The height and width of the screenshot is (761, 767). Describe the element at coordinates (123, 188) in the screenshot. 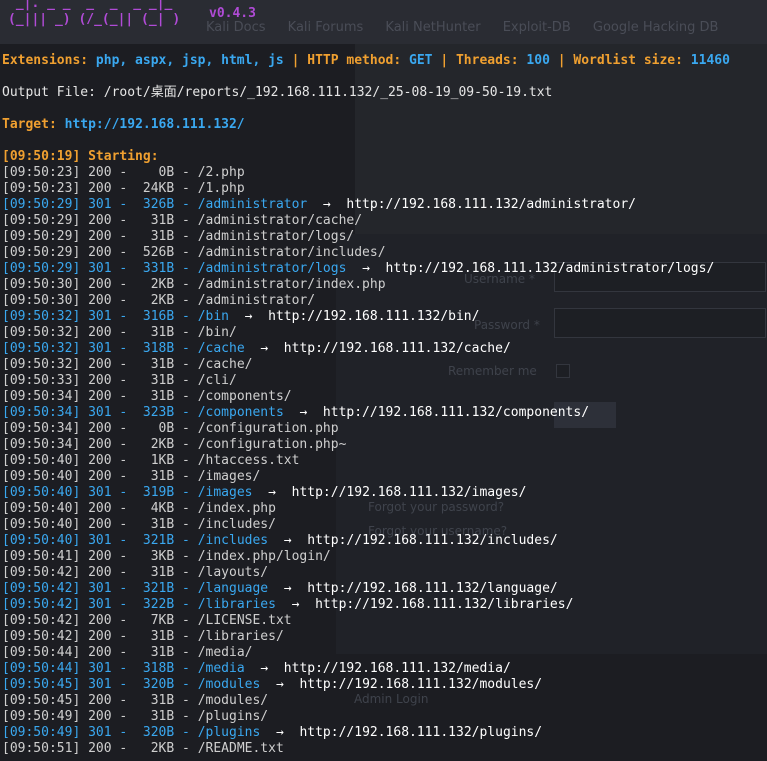

I see `result-row: [09:50:23] 200 - 24KB - /1.php` at that location.